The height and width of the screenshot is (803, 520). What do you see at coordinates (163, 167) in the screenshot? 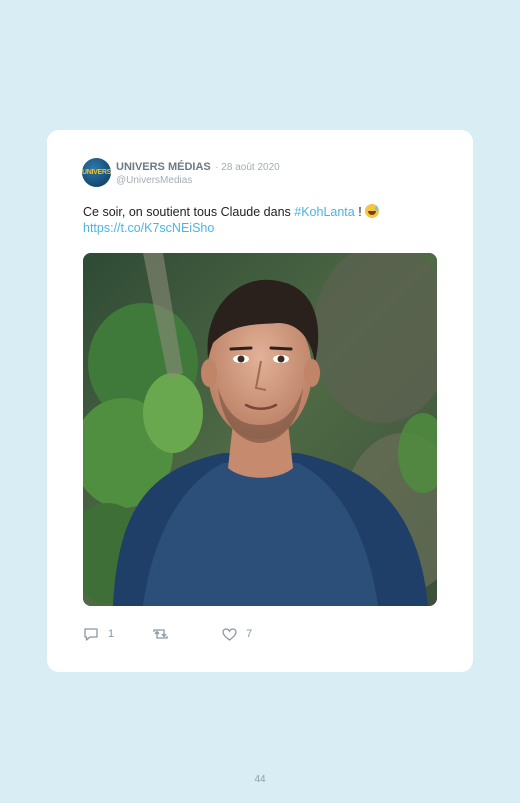
I see `account-name: UNIVERS MÉDIAS` at bounding box center [163, 167].